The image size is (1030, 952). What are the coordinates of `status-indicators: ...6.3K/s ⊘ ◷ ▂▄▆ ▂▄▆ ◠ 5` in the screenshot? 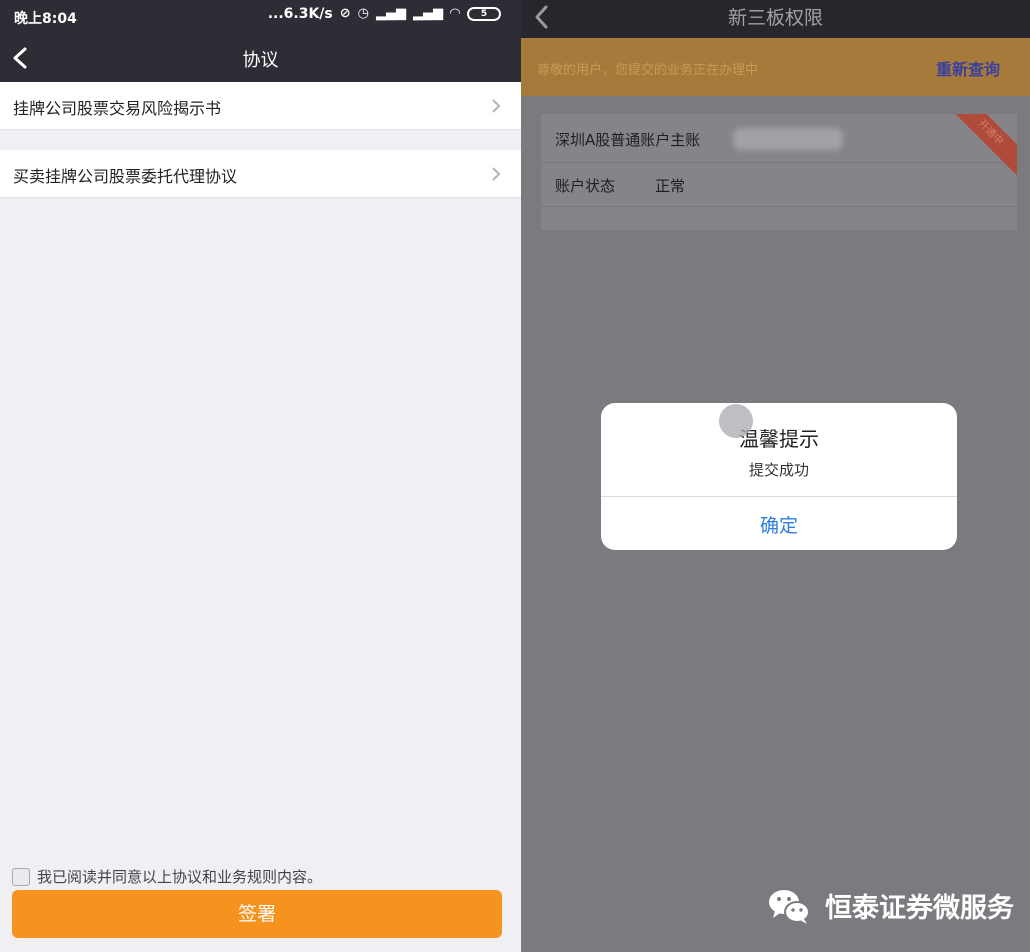 It's located at (384, 14).